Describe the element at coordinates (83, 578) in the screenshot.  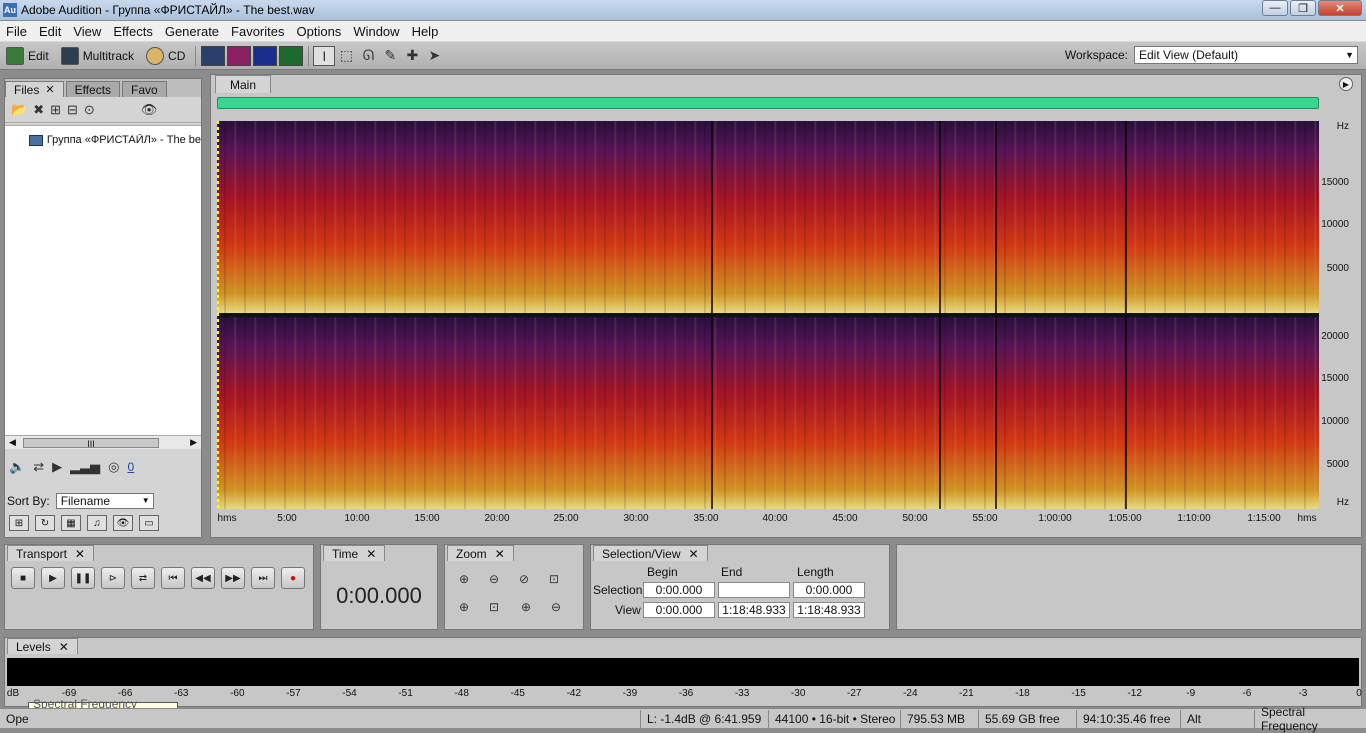
I see `pause-button: ❚❚` at that location.